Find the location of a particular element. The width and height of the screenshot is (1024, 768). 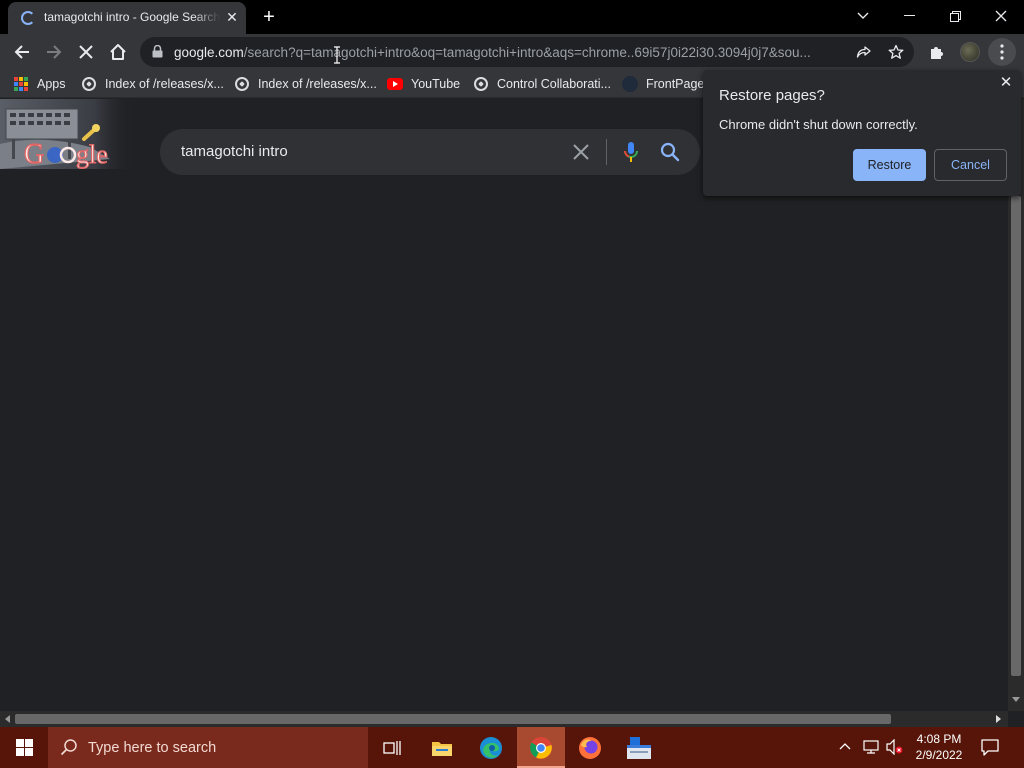

minimize-icon is located at coordinates (909, 15).